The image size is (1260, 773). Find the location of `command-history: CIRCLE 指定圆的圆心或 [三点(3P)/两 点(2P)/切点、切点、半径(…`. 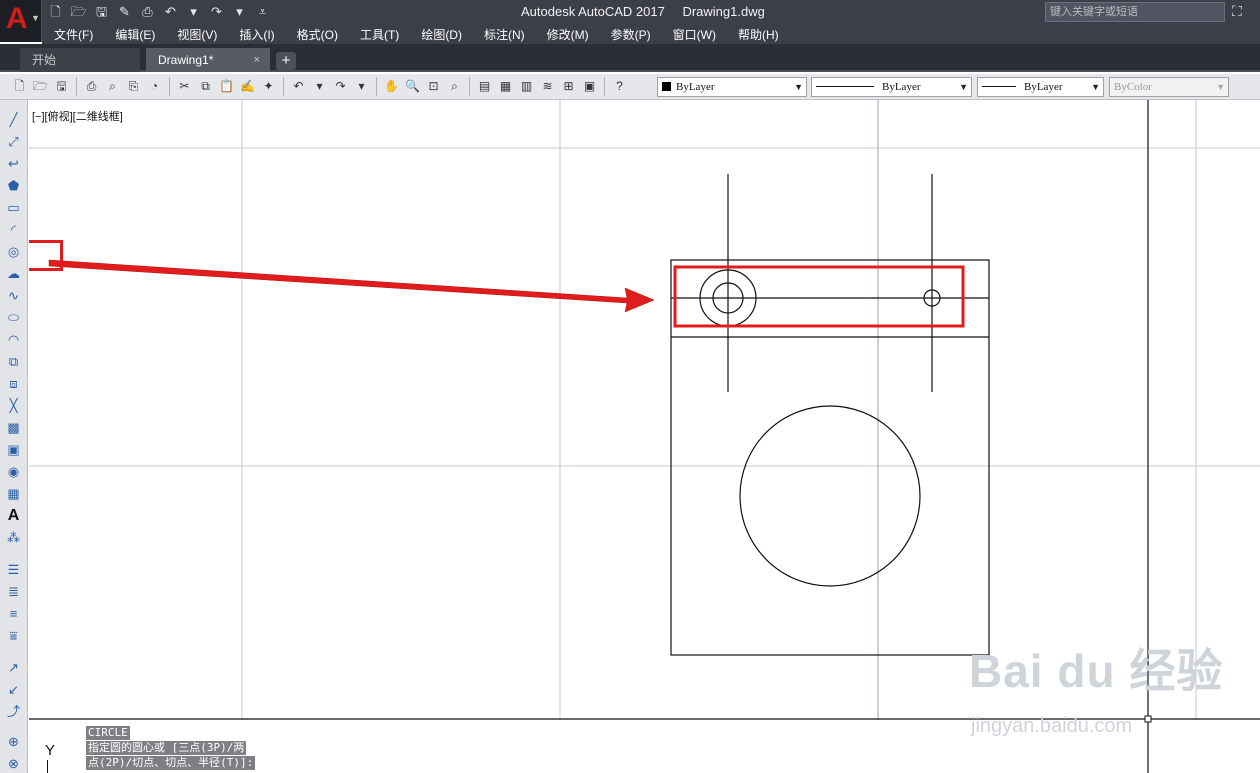

command-history: CIRCLE 指定圆的圆心或 [三点(3P)/两 点(2P)/切点、切点、半径(… is located at coordinates (171, 748).